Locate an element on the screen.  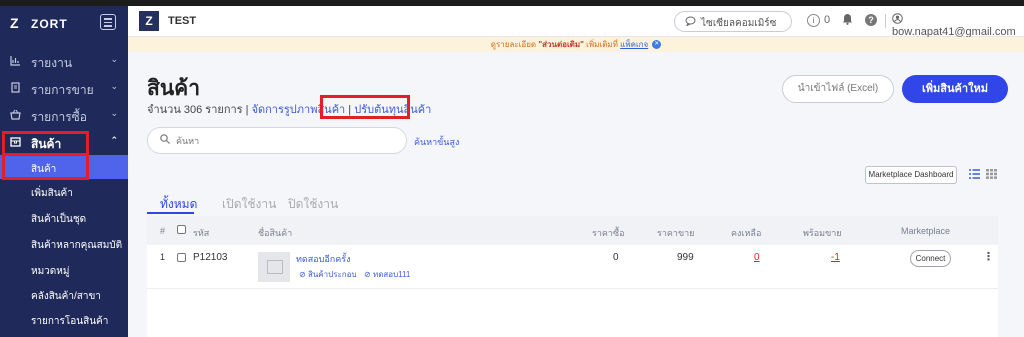
col-buy-price: ราคาซื้อ is located at coordinates (608, 233).